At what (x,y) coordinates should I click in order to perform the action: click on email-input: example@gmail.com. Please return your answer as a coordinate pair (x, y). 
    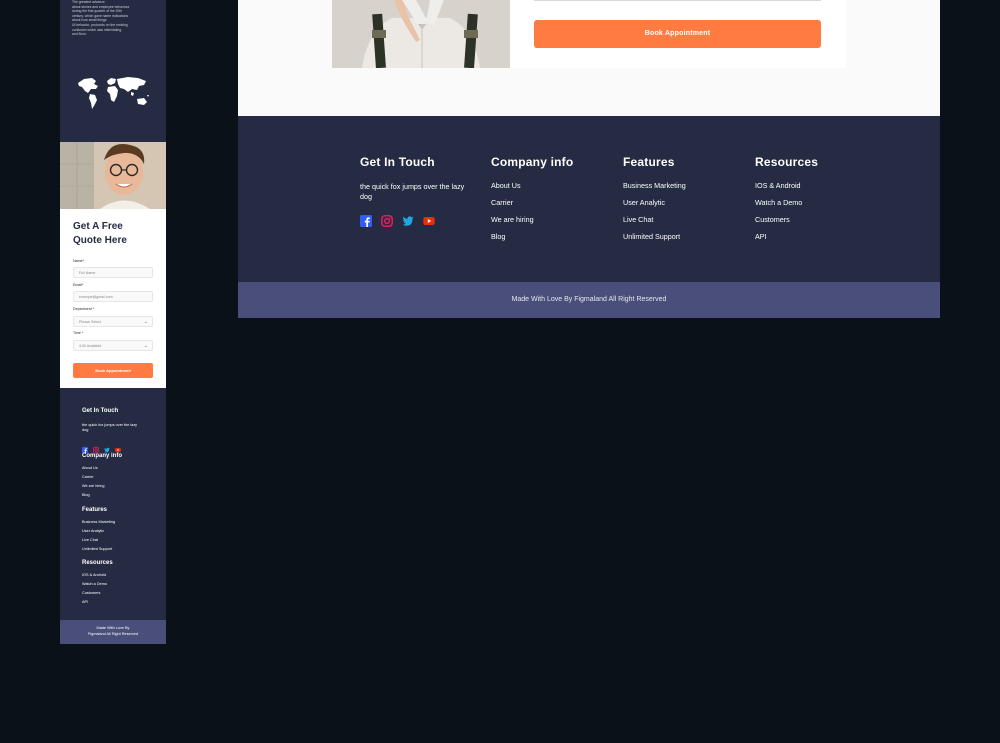
    Looking at the image, I should click on (113, 296).